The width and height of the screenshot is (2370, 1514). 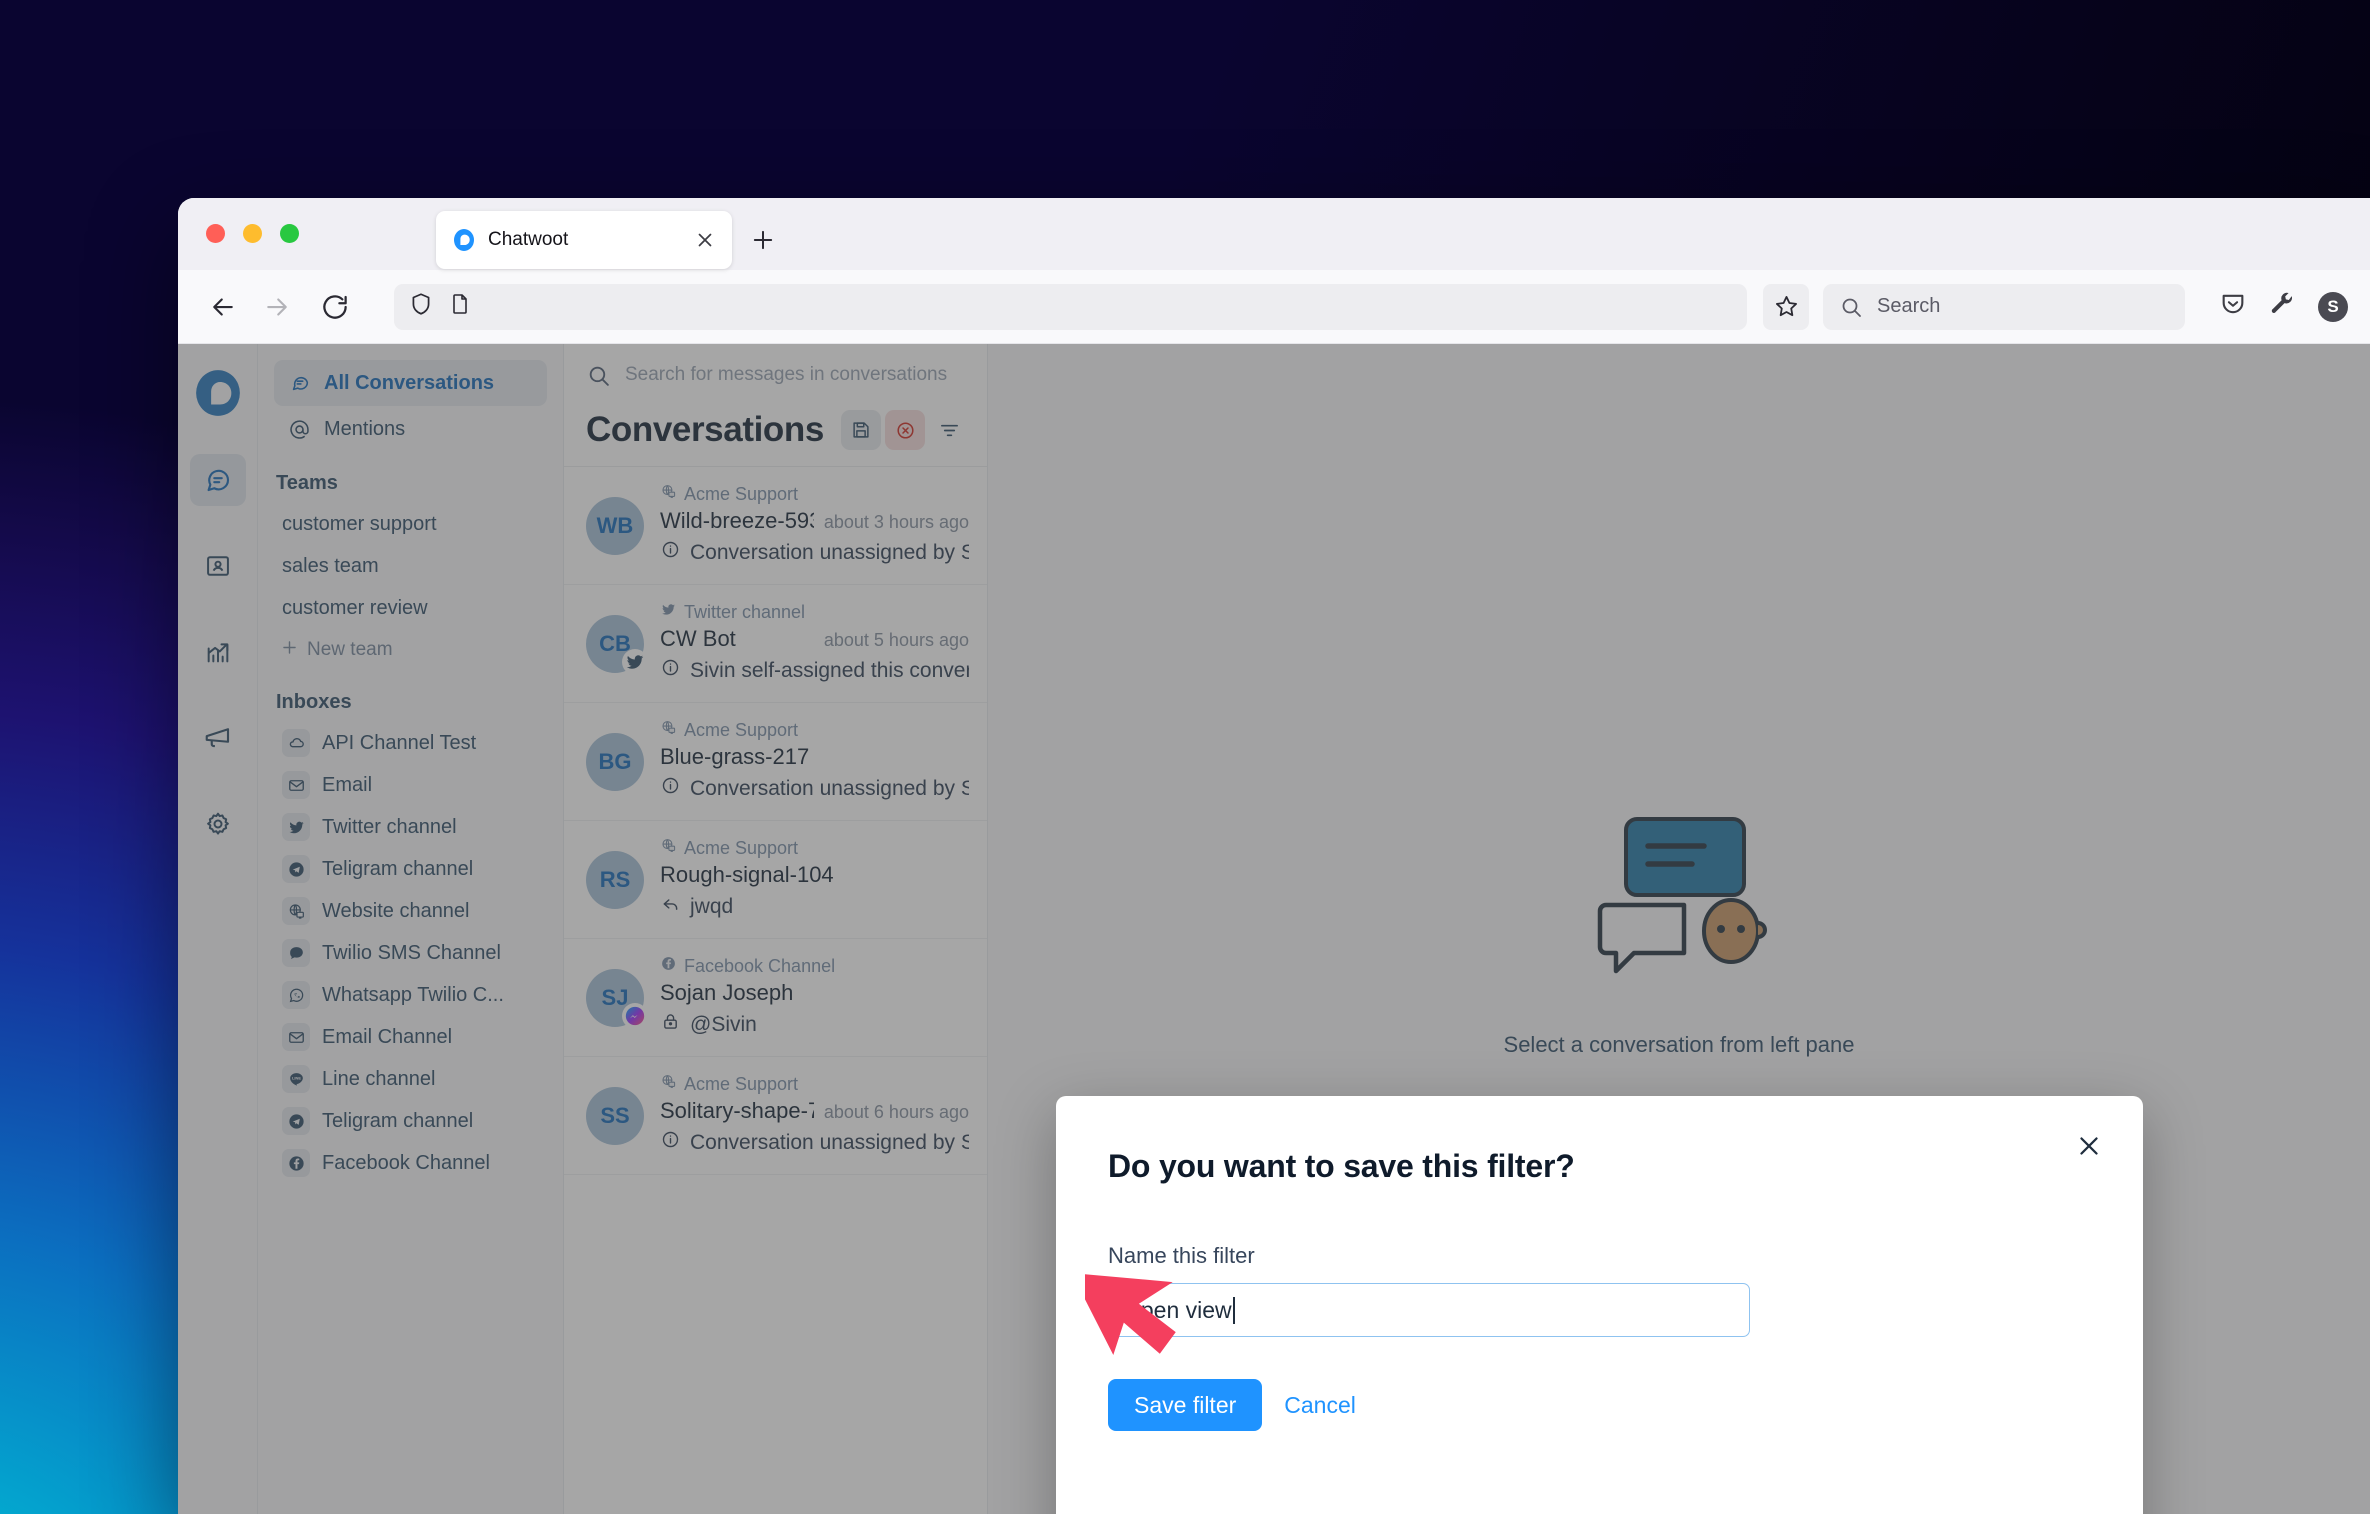 I want to click on new-tab-button, so click(x=763, y=240).